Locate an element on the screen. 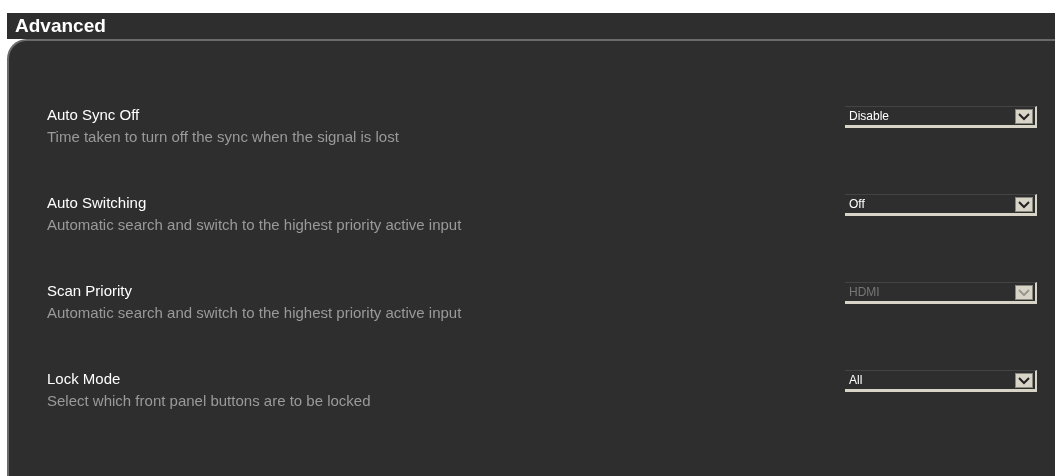 Image resolution: width=1055 pixels, height=476 pixels. setting-description: Time taken to turn off the sync when the signal is lost is located at coordinates (223, 136).